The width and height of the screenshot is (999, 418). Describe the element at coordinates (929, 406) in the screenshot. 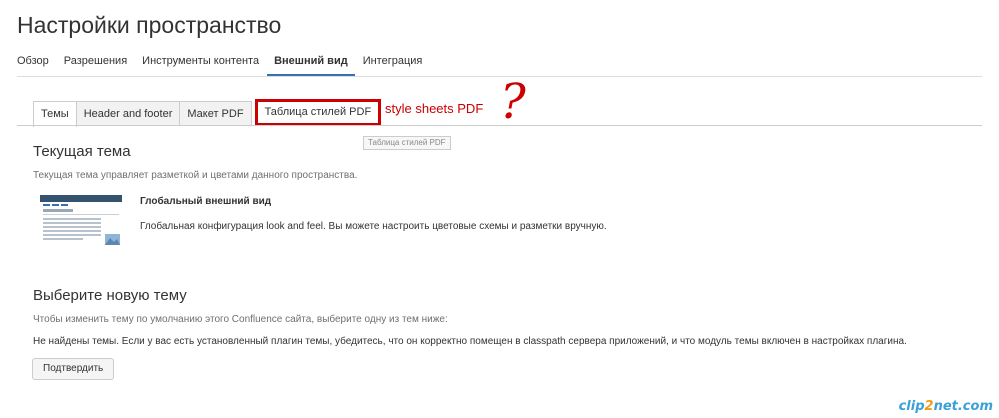

I see `watermark-part2: 2` at that location.